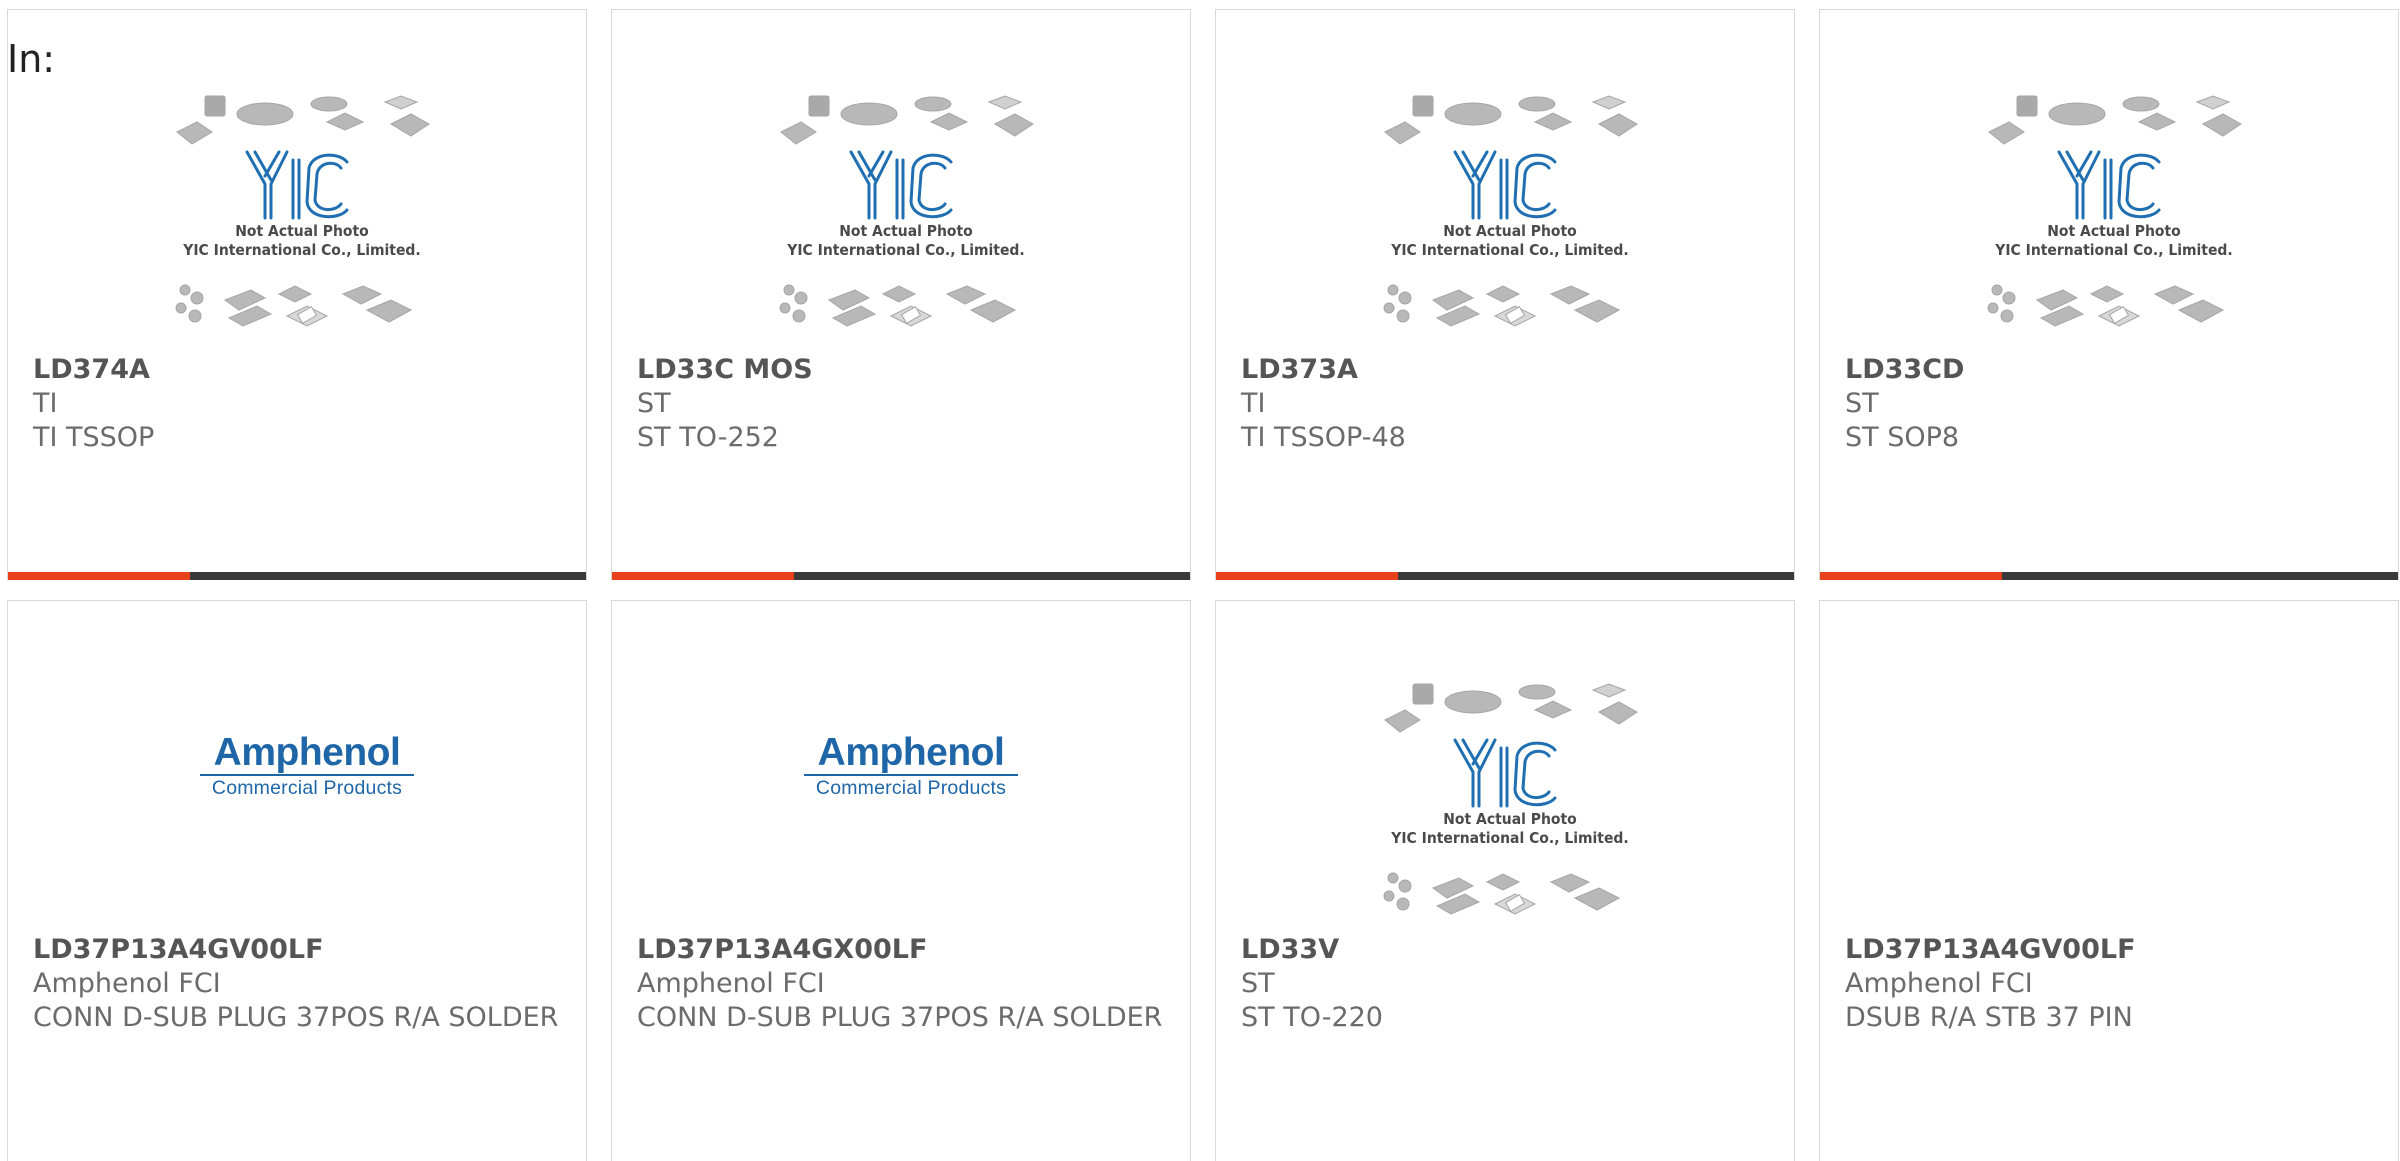 This screenshot has height=1161, width=2400. What do you see at coordinates (903, 404) in the screenshot?
I see `product-info: LD33C MOS ST ST TO-252` at bounding box center [903, 404].